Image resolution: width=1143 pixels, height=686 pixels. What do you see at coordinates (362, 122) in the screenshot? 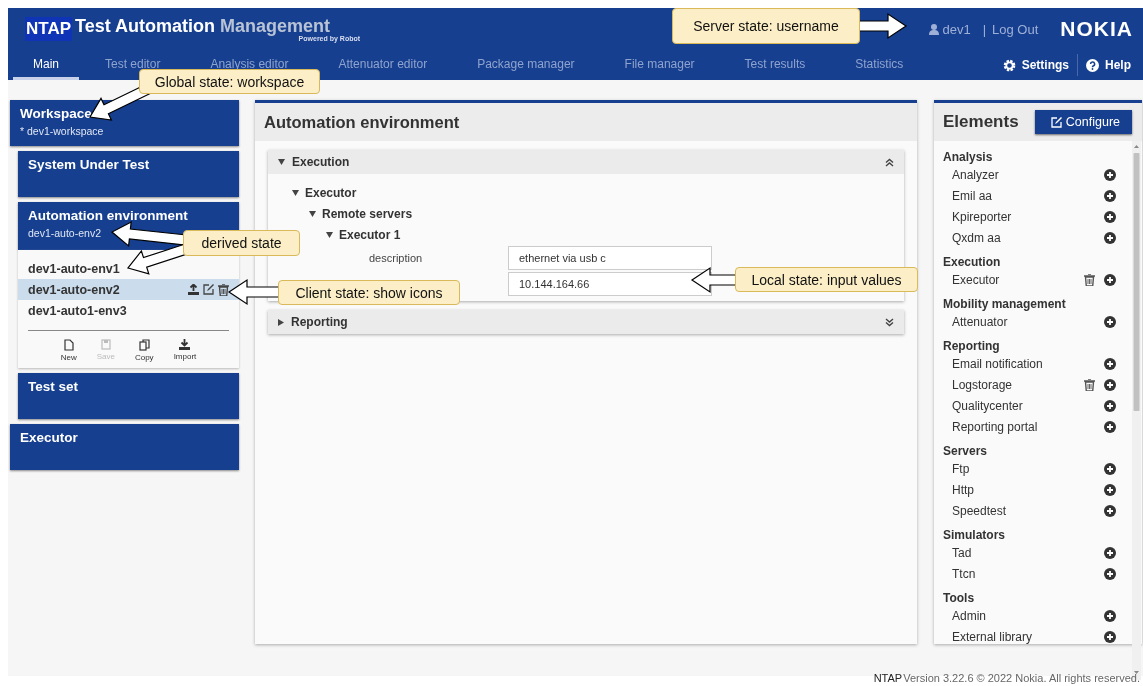
I see `panel-title: Automation environment` at bounding box center [362, 122].